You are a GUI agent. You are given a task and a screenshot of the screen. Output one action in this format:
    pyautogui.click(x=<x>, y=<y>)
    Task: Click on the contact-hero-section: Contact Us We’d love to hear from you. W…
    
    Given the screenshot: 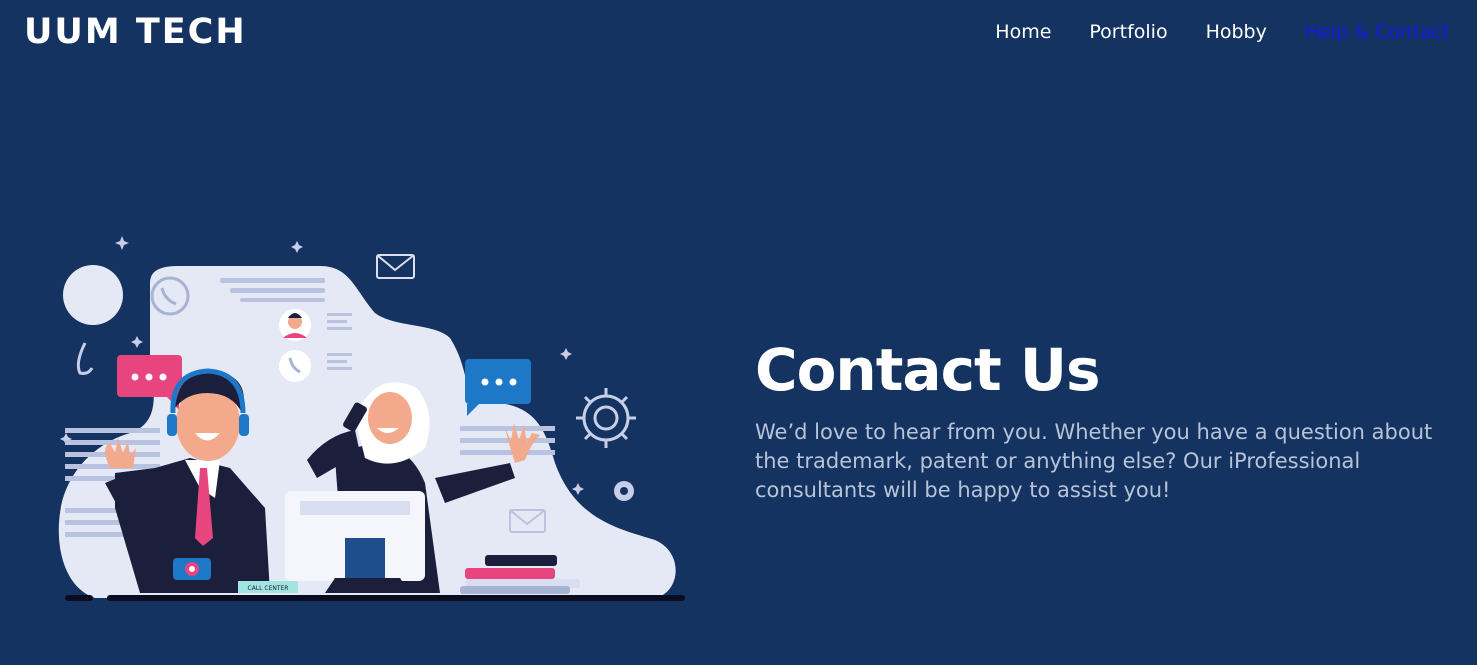 What is the action you would take?
    pyautogui.click(x=1105, y=420)
    